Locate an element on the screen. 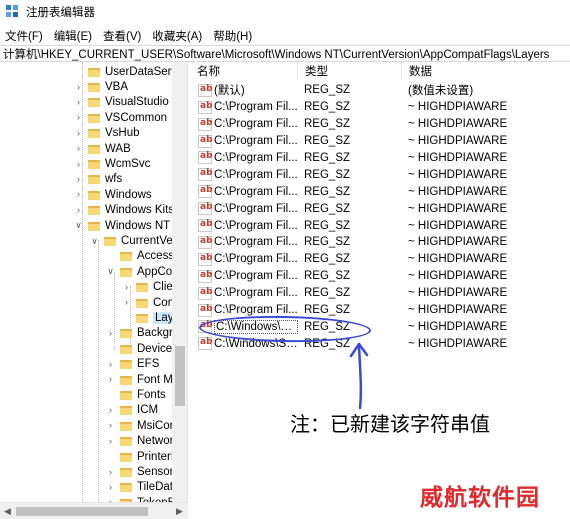 The image size is (570, 519). tree-item: › Windows is located at coordinates (113, 194).